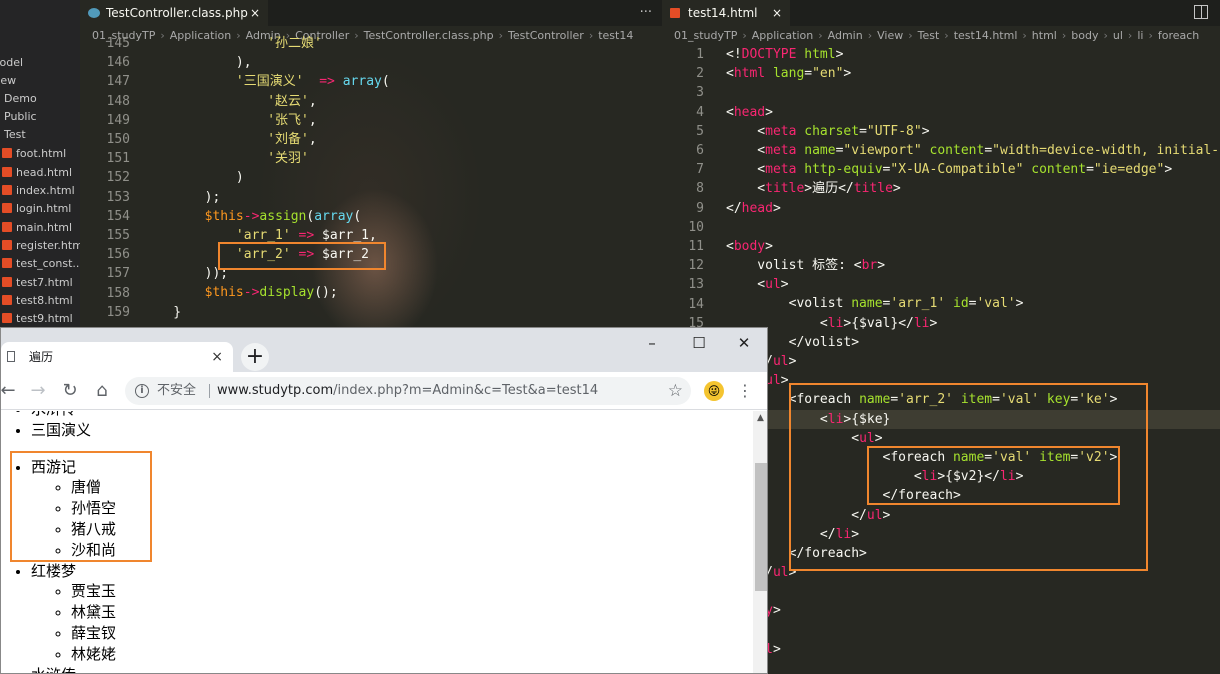  What do you see at coordinates (232, 43) in the screenshot?
I see `code-token: '孙二娘'` at bounding box center [232, 43].